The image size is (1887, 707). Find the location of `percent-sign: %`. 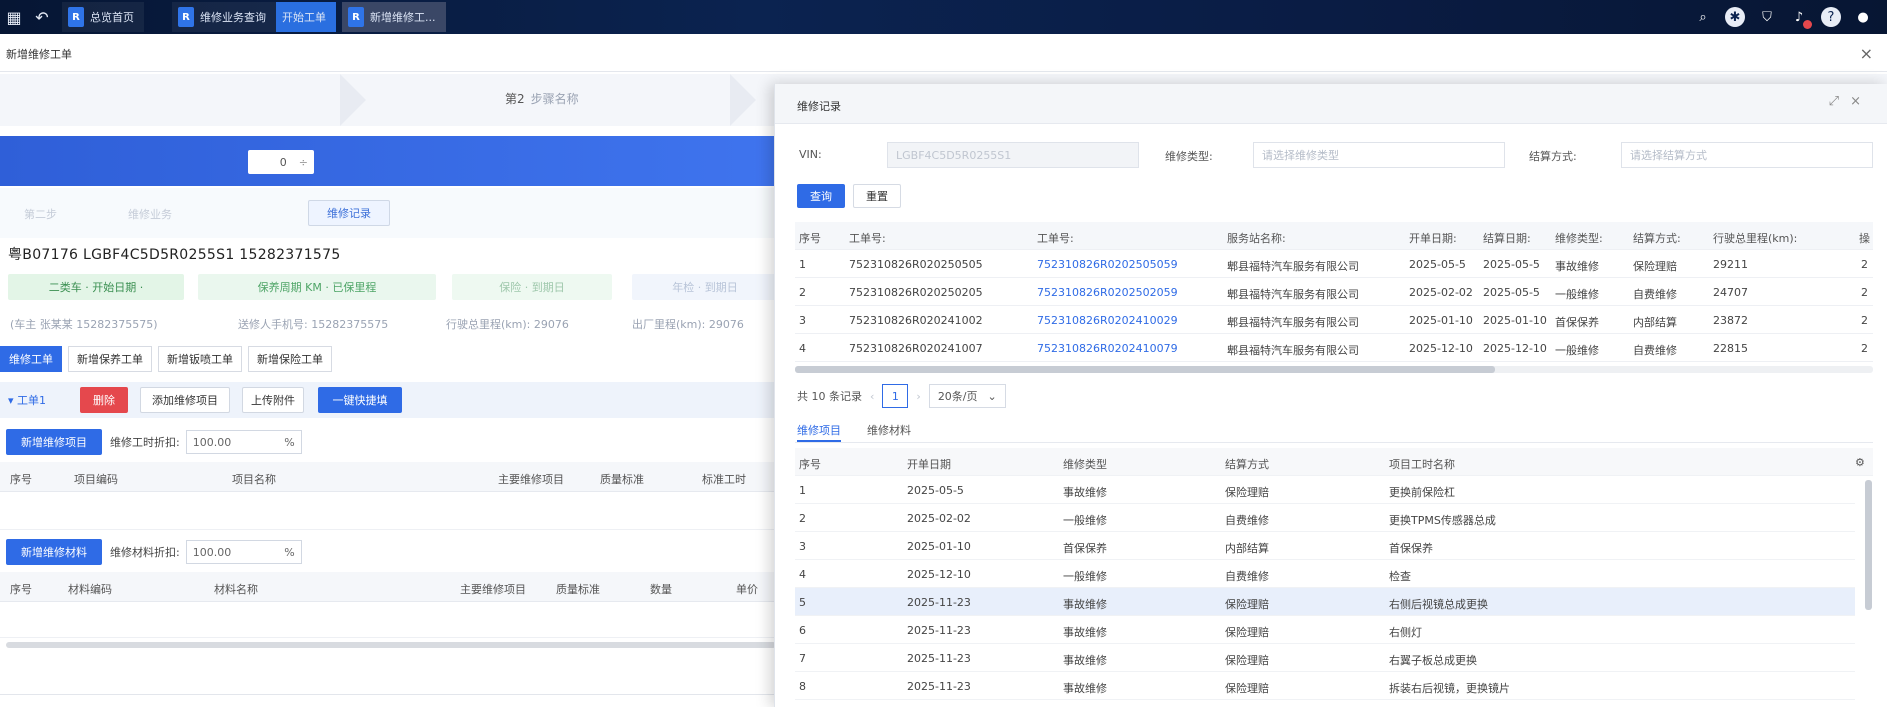

percent-sign: % is located at coordinates (289, 442).